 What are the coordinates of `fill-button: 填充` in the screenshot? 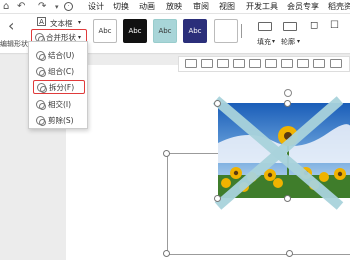 It's located at (264, 42).